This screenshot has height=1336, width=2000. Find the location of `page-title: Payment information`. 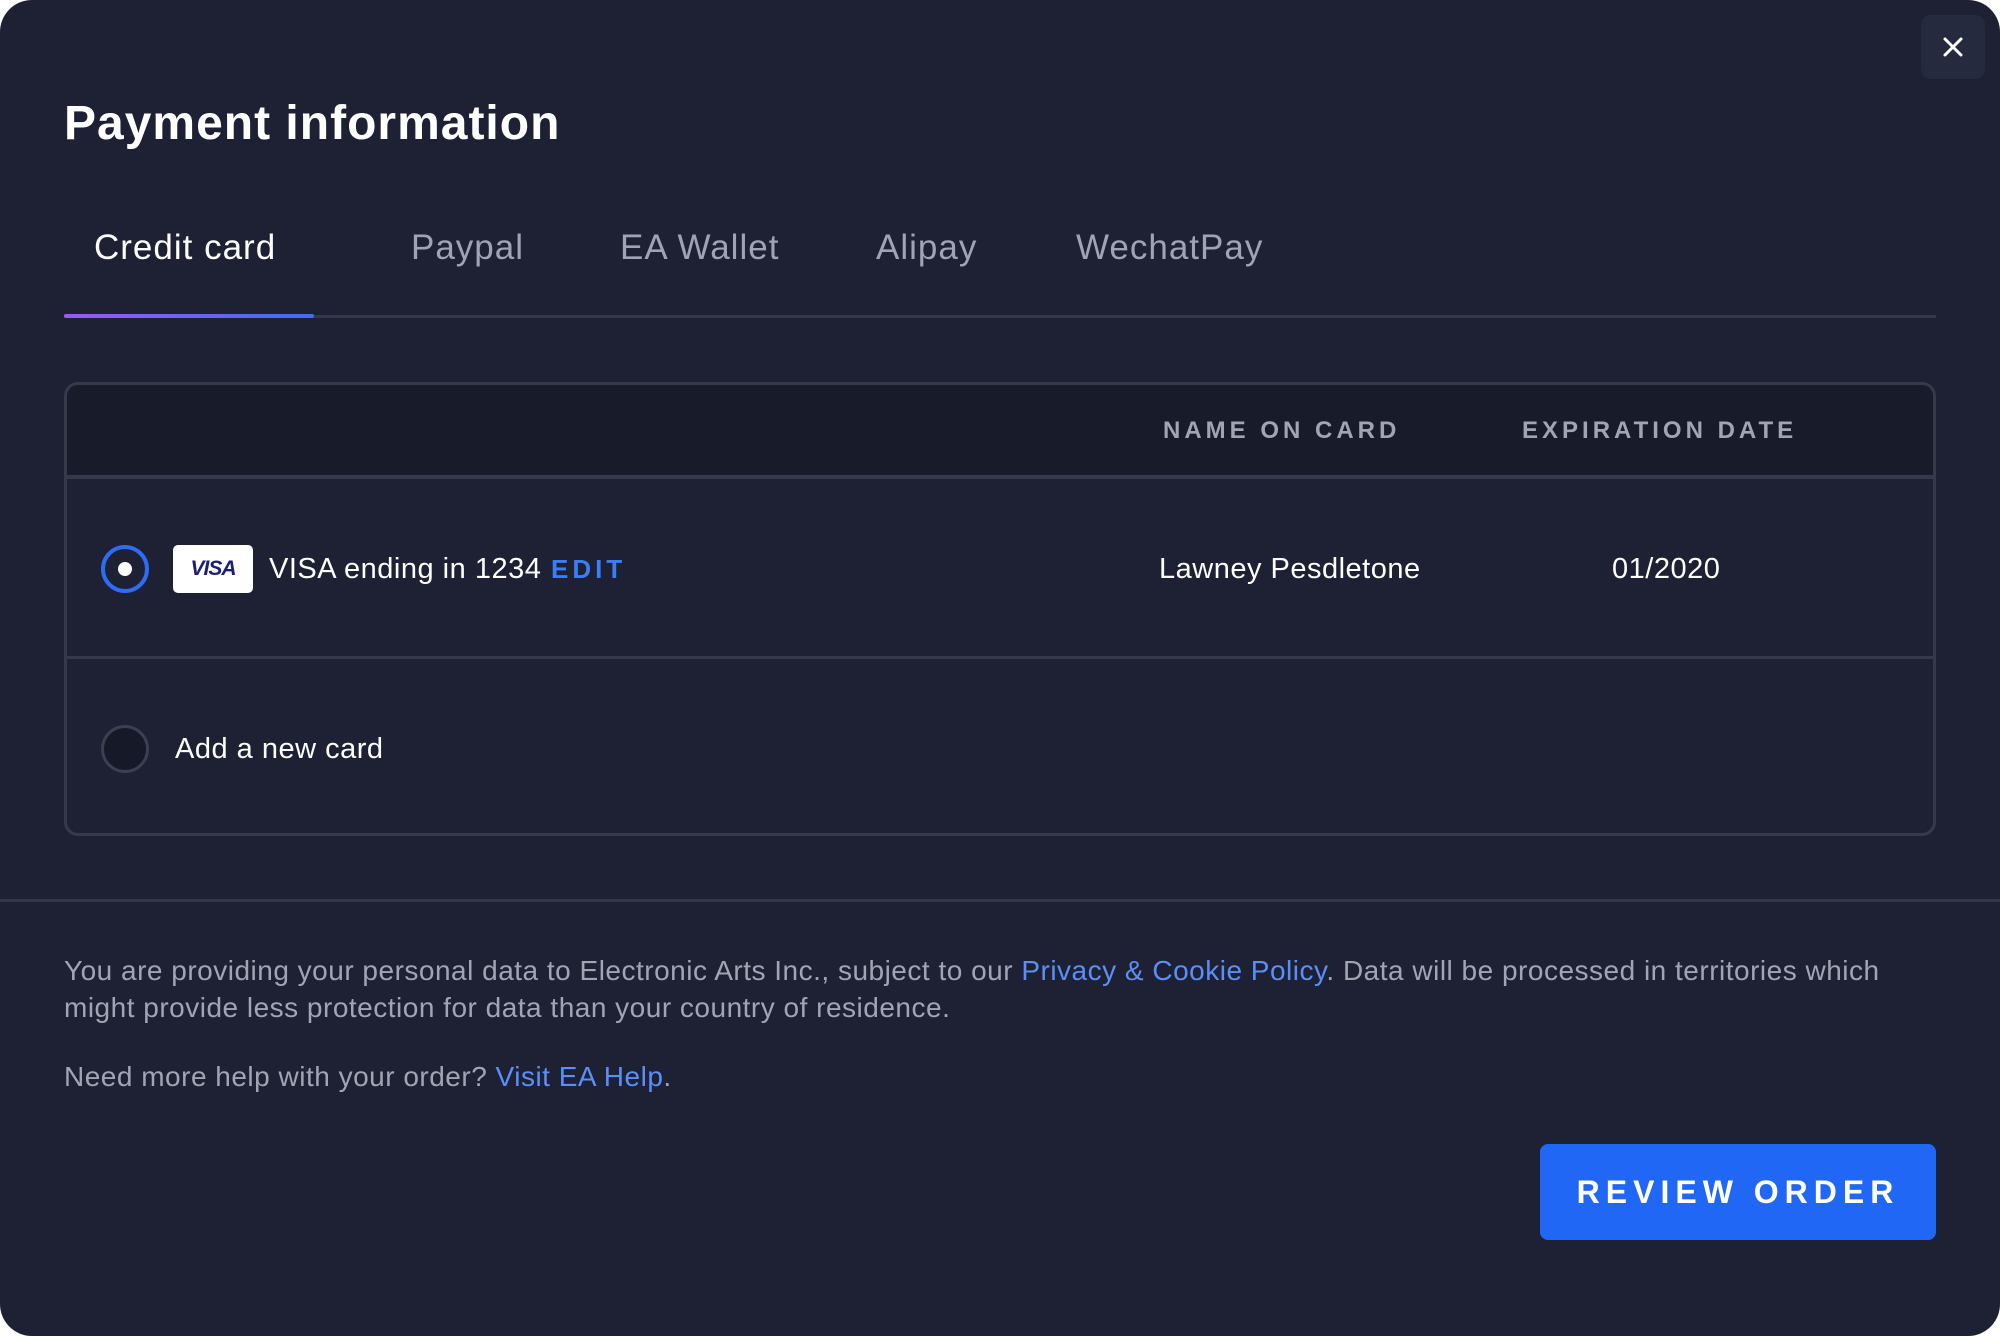

page-title: Payment information is located at coordinates (312, 123).